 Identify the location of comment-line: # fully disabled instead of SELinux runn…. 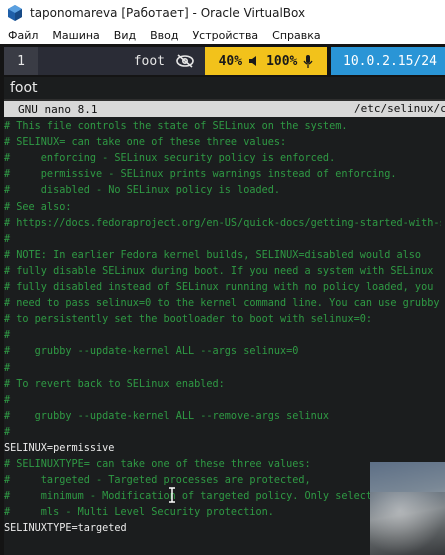
(219, 288).